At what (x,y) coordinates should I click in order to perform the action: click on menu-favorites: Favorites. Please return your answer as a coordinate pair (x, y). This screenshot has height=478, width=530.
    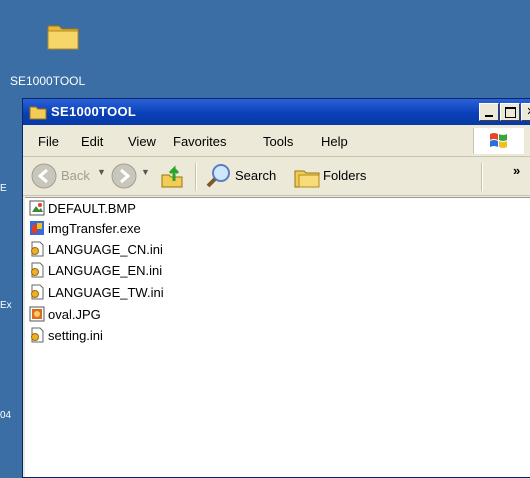
    Looking at the image, I should click on (199, 141).